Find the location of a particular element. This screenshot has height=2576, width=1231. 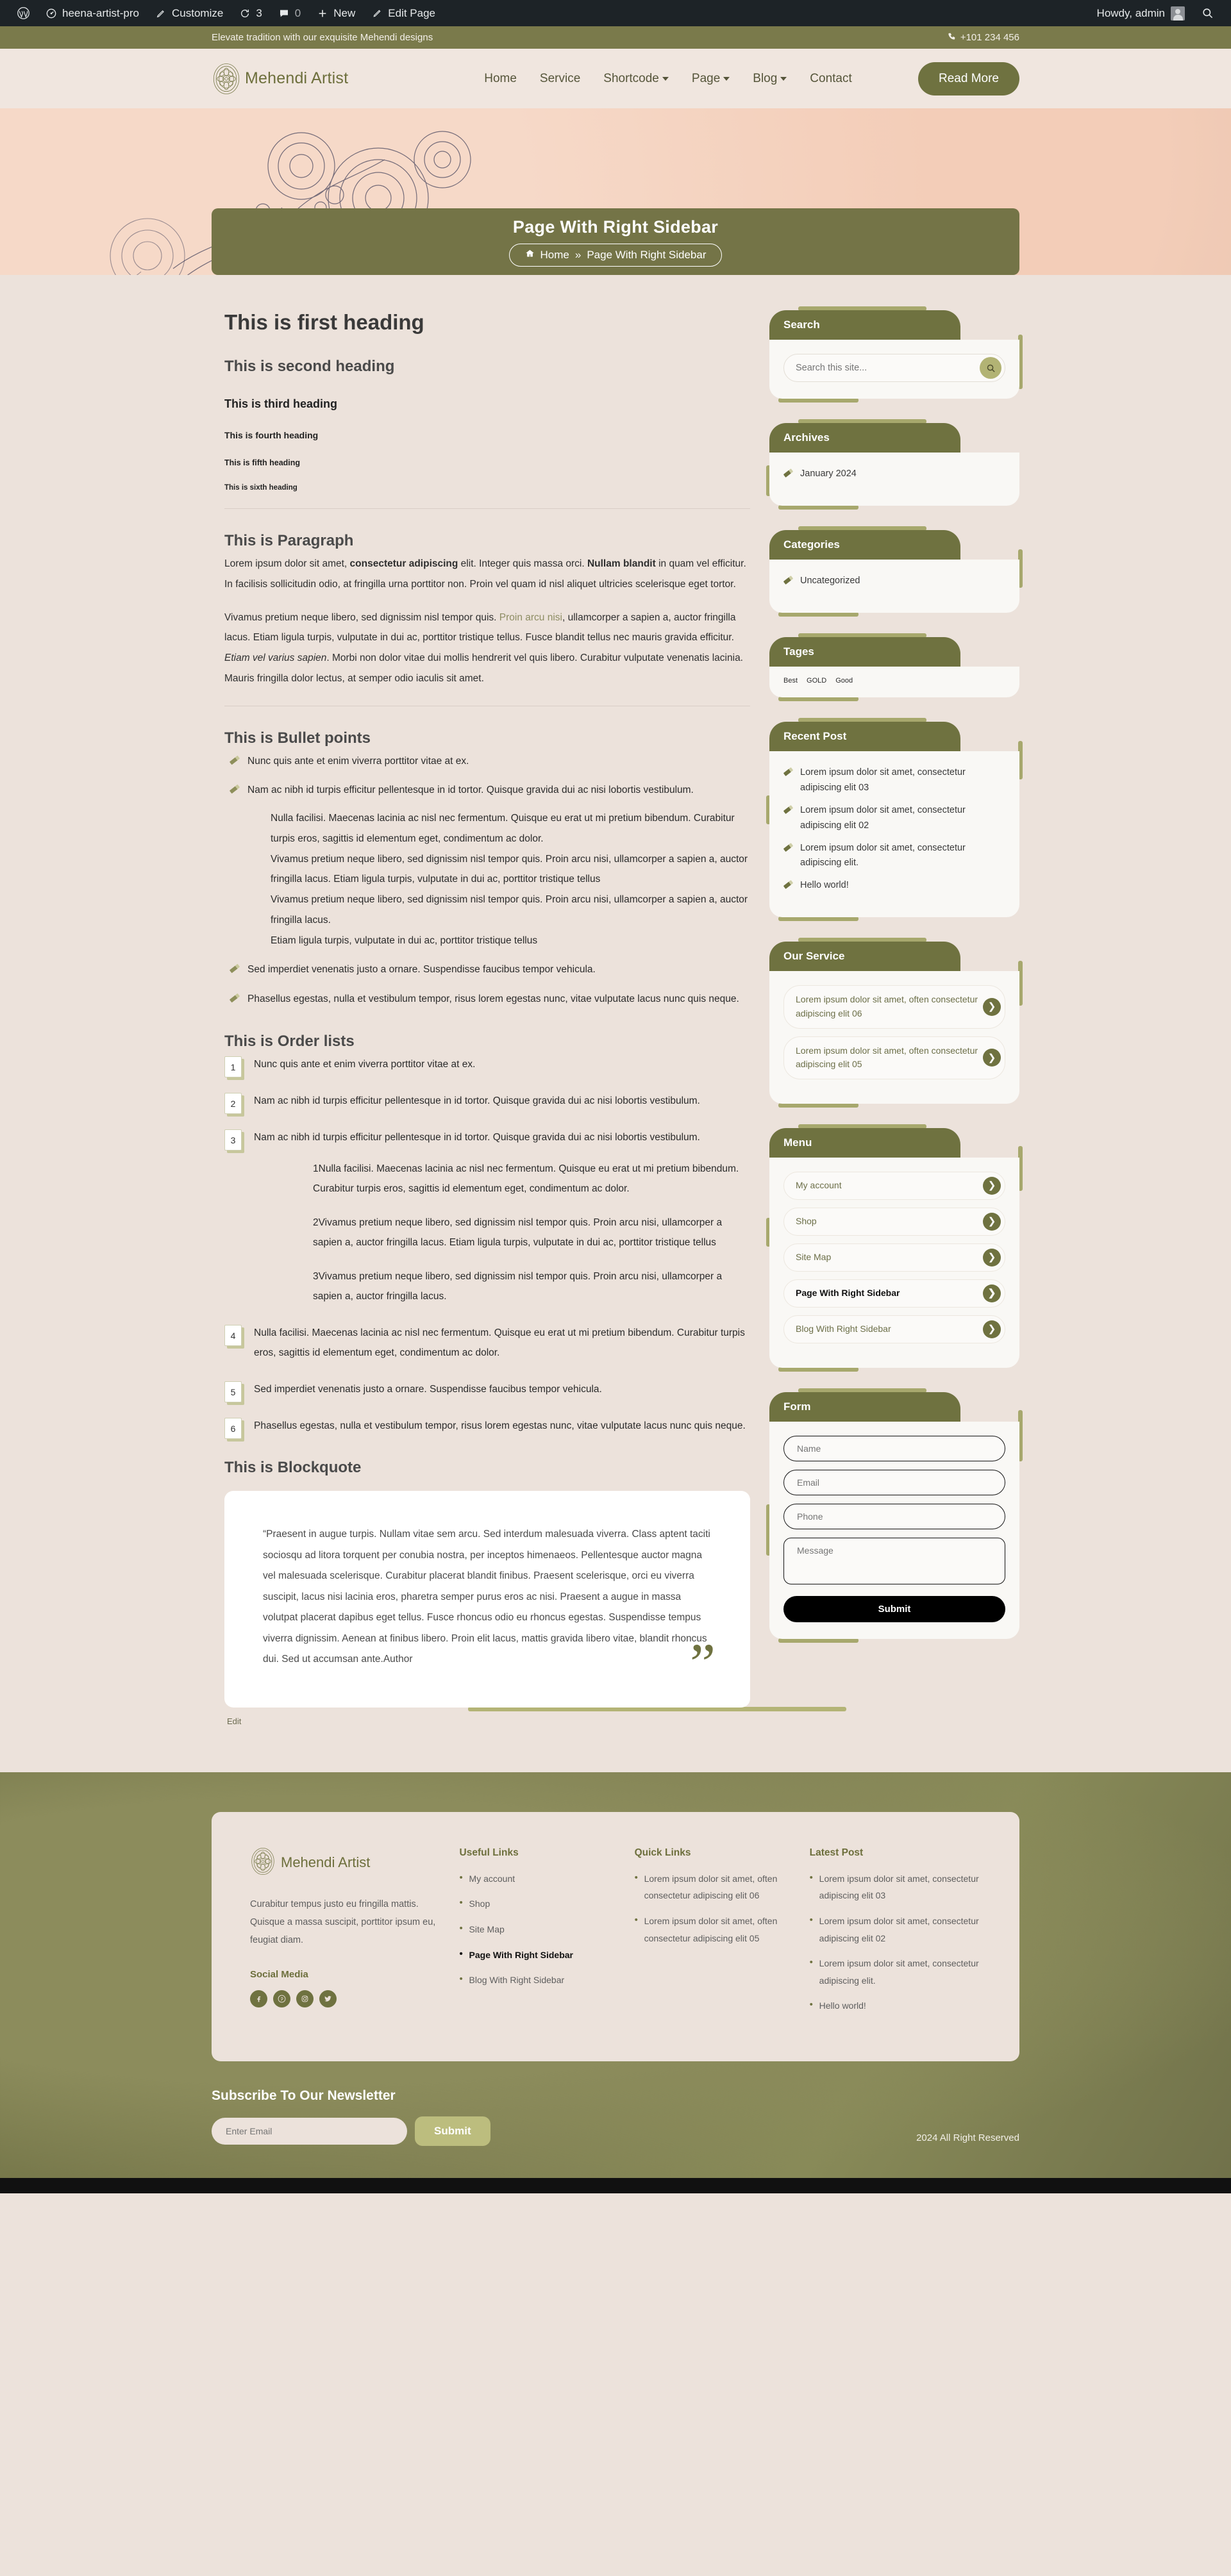

newsletter-email-input is located at coordinates (309, 2131).